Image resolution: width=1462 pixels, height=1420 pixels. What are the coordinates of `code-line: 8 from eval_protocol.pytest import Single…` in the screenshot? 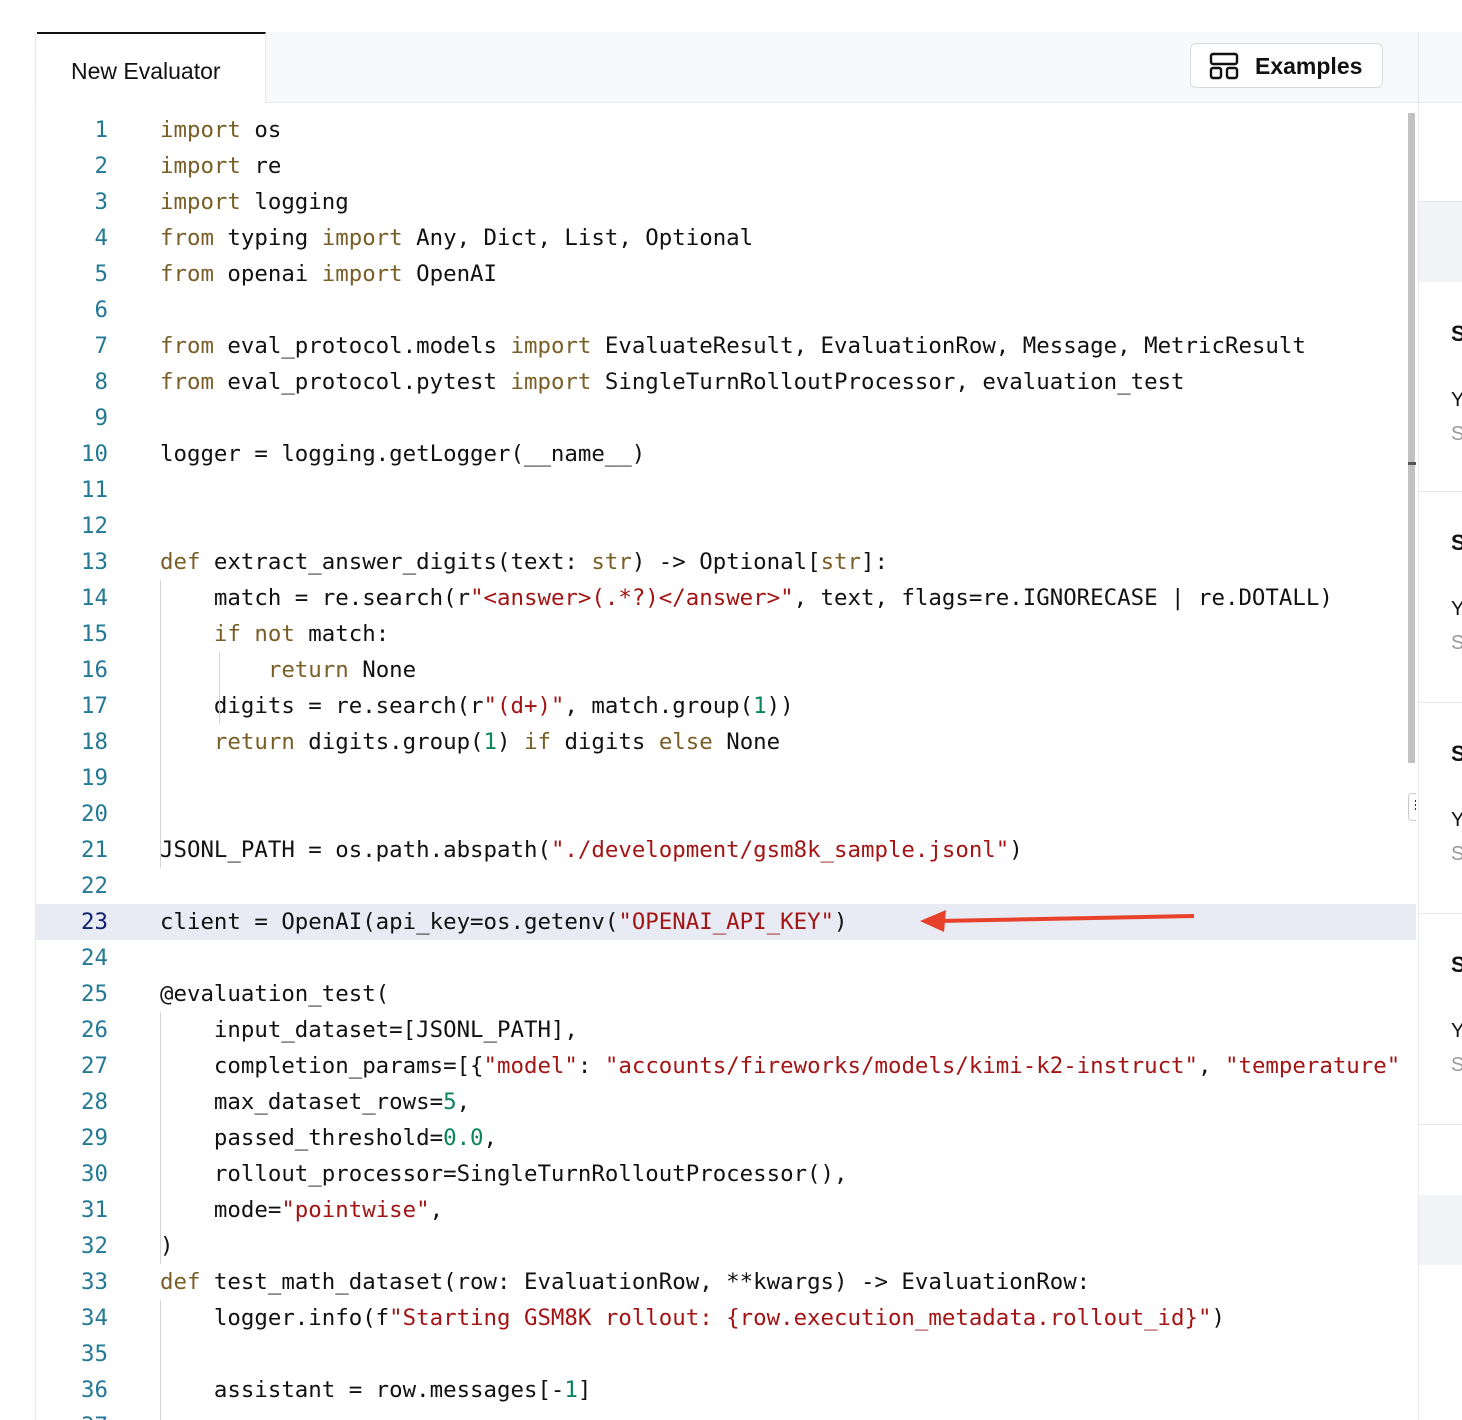 It's located at (726, 382).